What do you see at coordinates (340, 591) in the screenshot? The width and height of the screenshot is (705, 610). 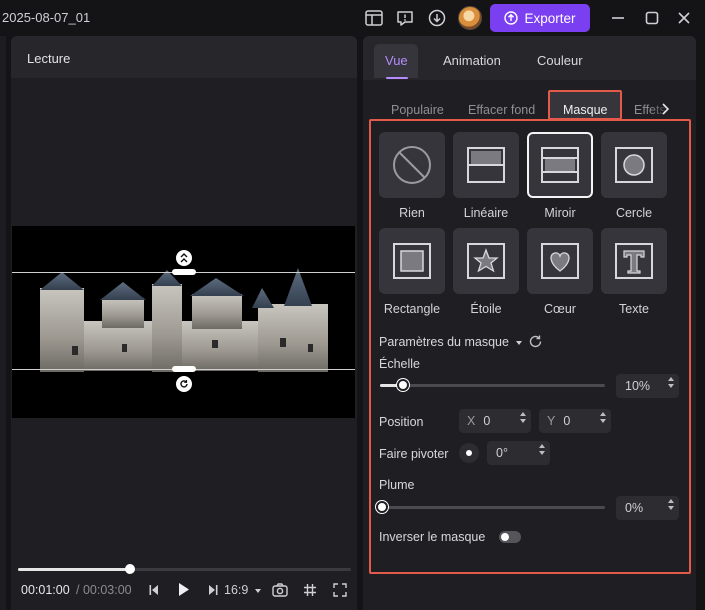 I see `fullscreen-icon` at bounding box center [340, 591].